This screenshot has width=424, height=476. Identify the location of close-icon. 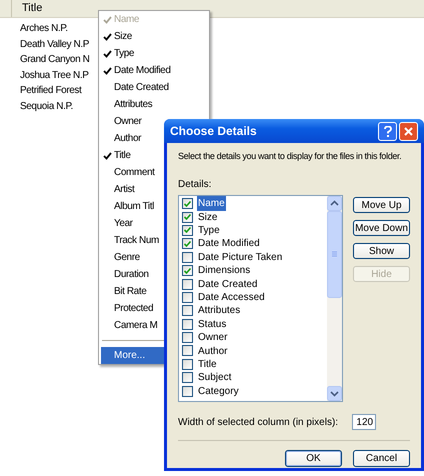
(408, 131).